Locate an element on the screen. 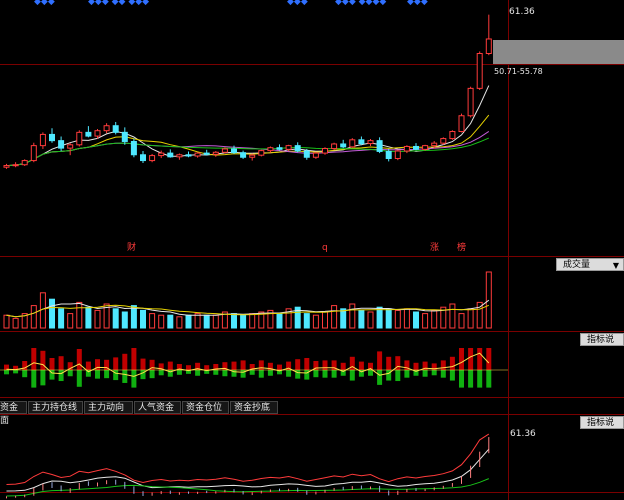  main-position-chart is located at coordinates (254, 458).